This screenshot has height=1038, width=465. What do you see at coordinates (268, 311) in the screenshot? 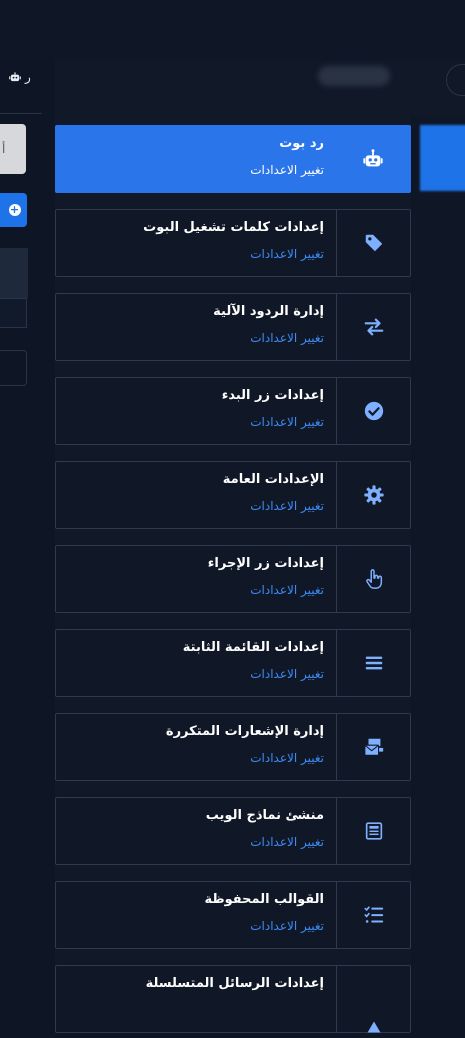
I see `menu-item-title: إدارة الردود الآلية` at bounding box center [268, 311].